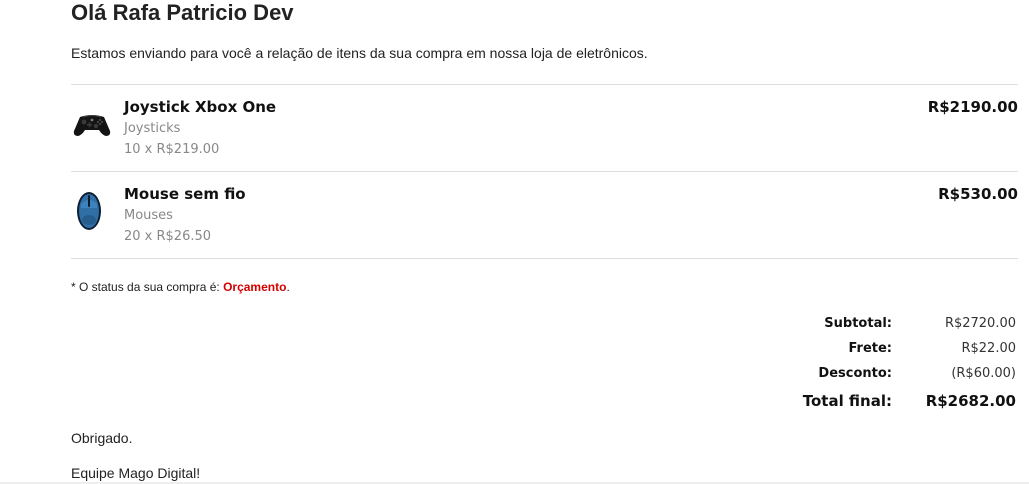  What do you see at coordinates (152, 128) in the screenshot?
I see `item-category: Joysticks` at bounding box center [152, 128].